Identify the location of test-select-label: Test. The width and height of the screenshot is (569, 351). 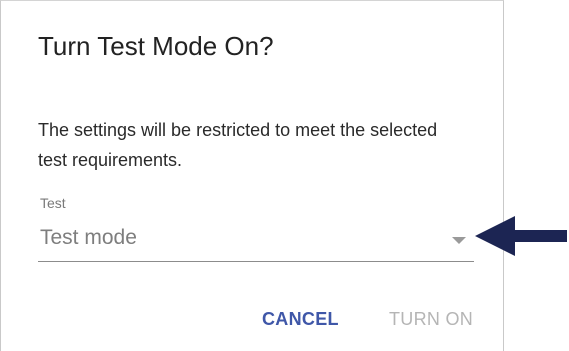
(53, 203).